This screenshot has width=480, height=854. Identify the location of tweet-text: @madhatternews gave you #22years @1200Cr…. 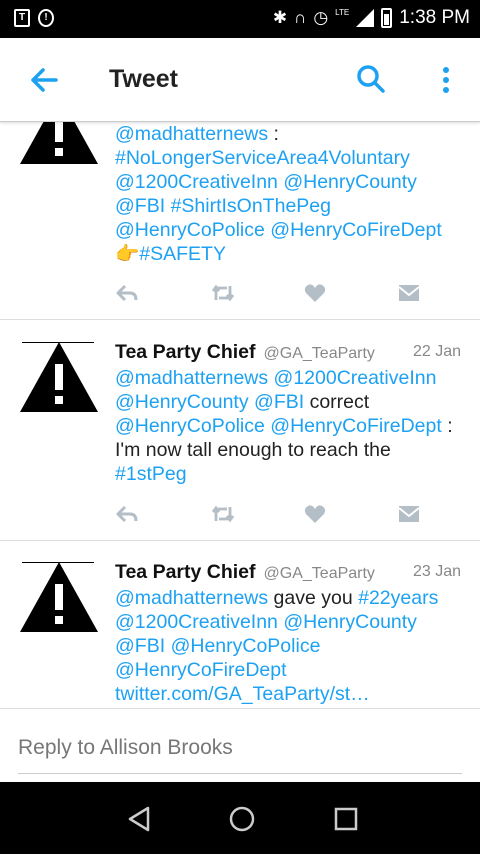
(291, 647).